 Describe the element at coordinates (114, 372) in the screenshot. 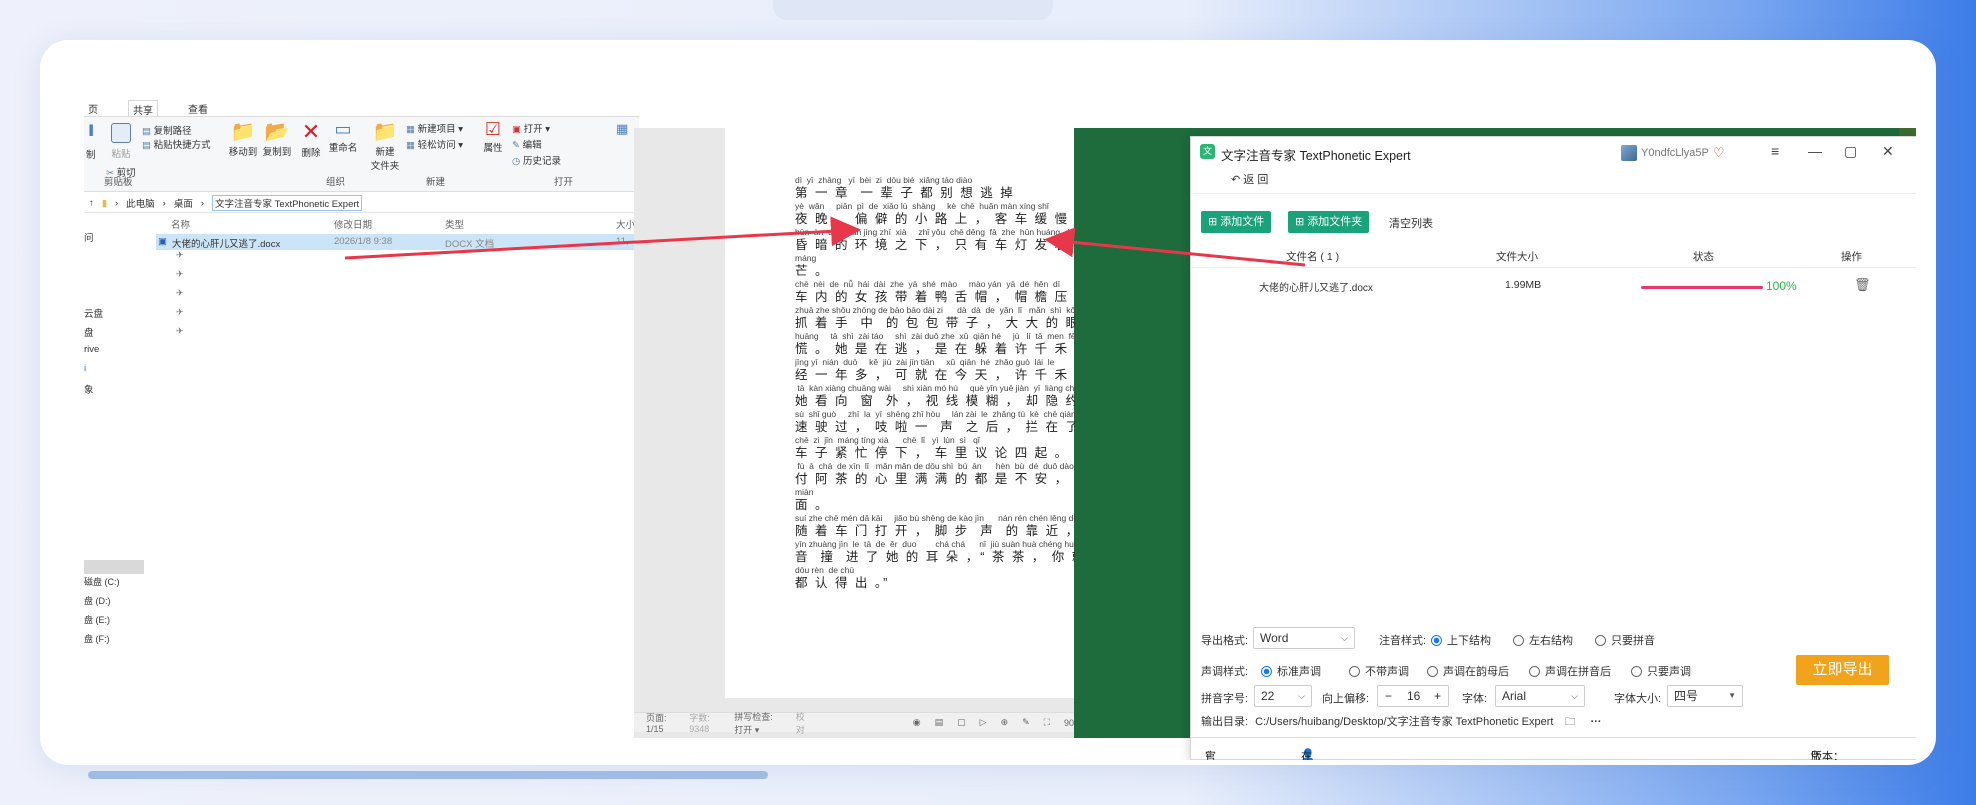

I see `nav-item: i` at that location.